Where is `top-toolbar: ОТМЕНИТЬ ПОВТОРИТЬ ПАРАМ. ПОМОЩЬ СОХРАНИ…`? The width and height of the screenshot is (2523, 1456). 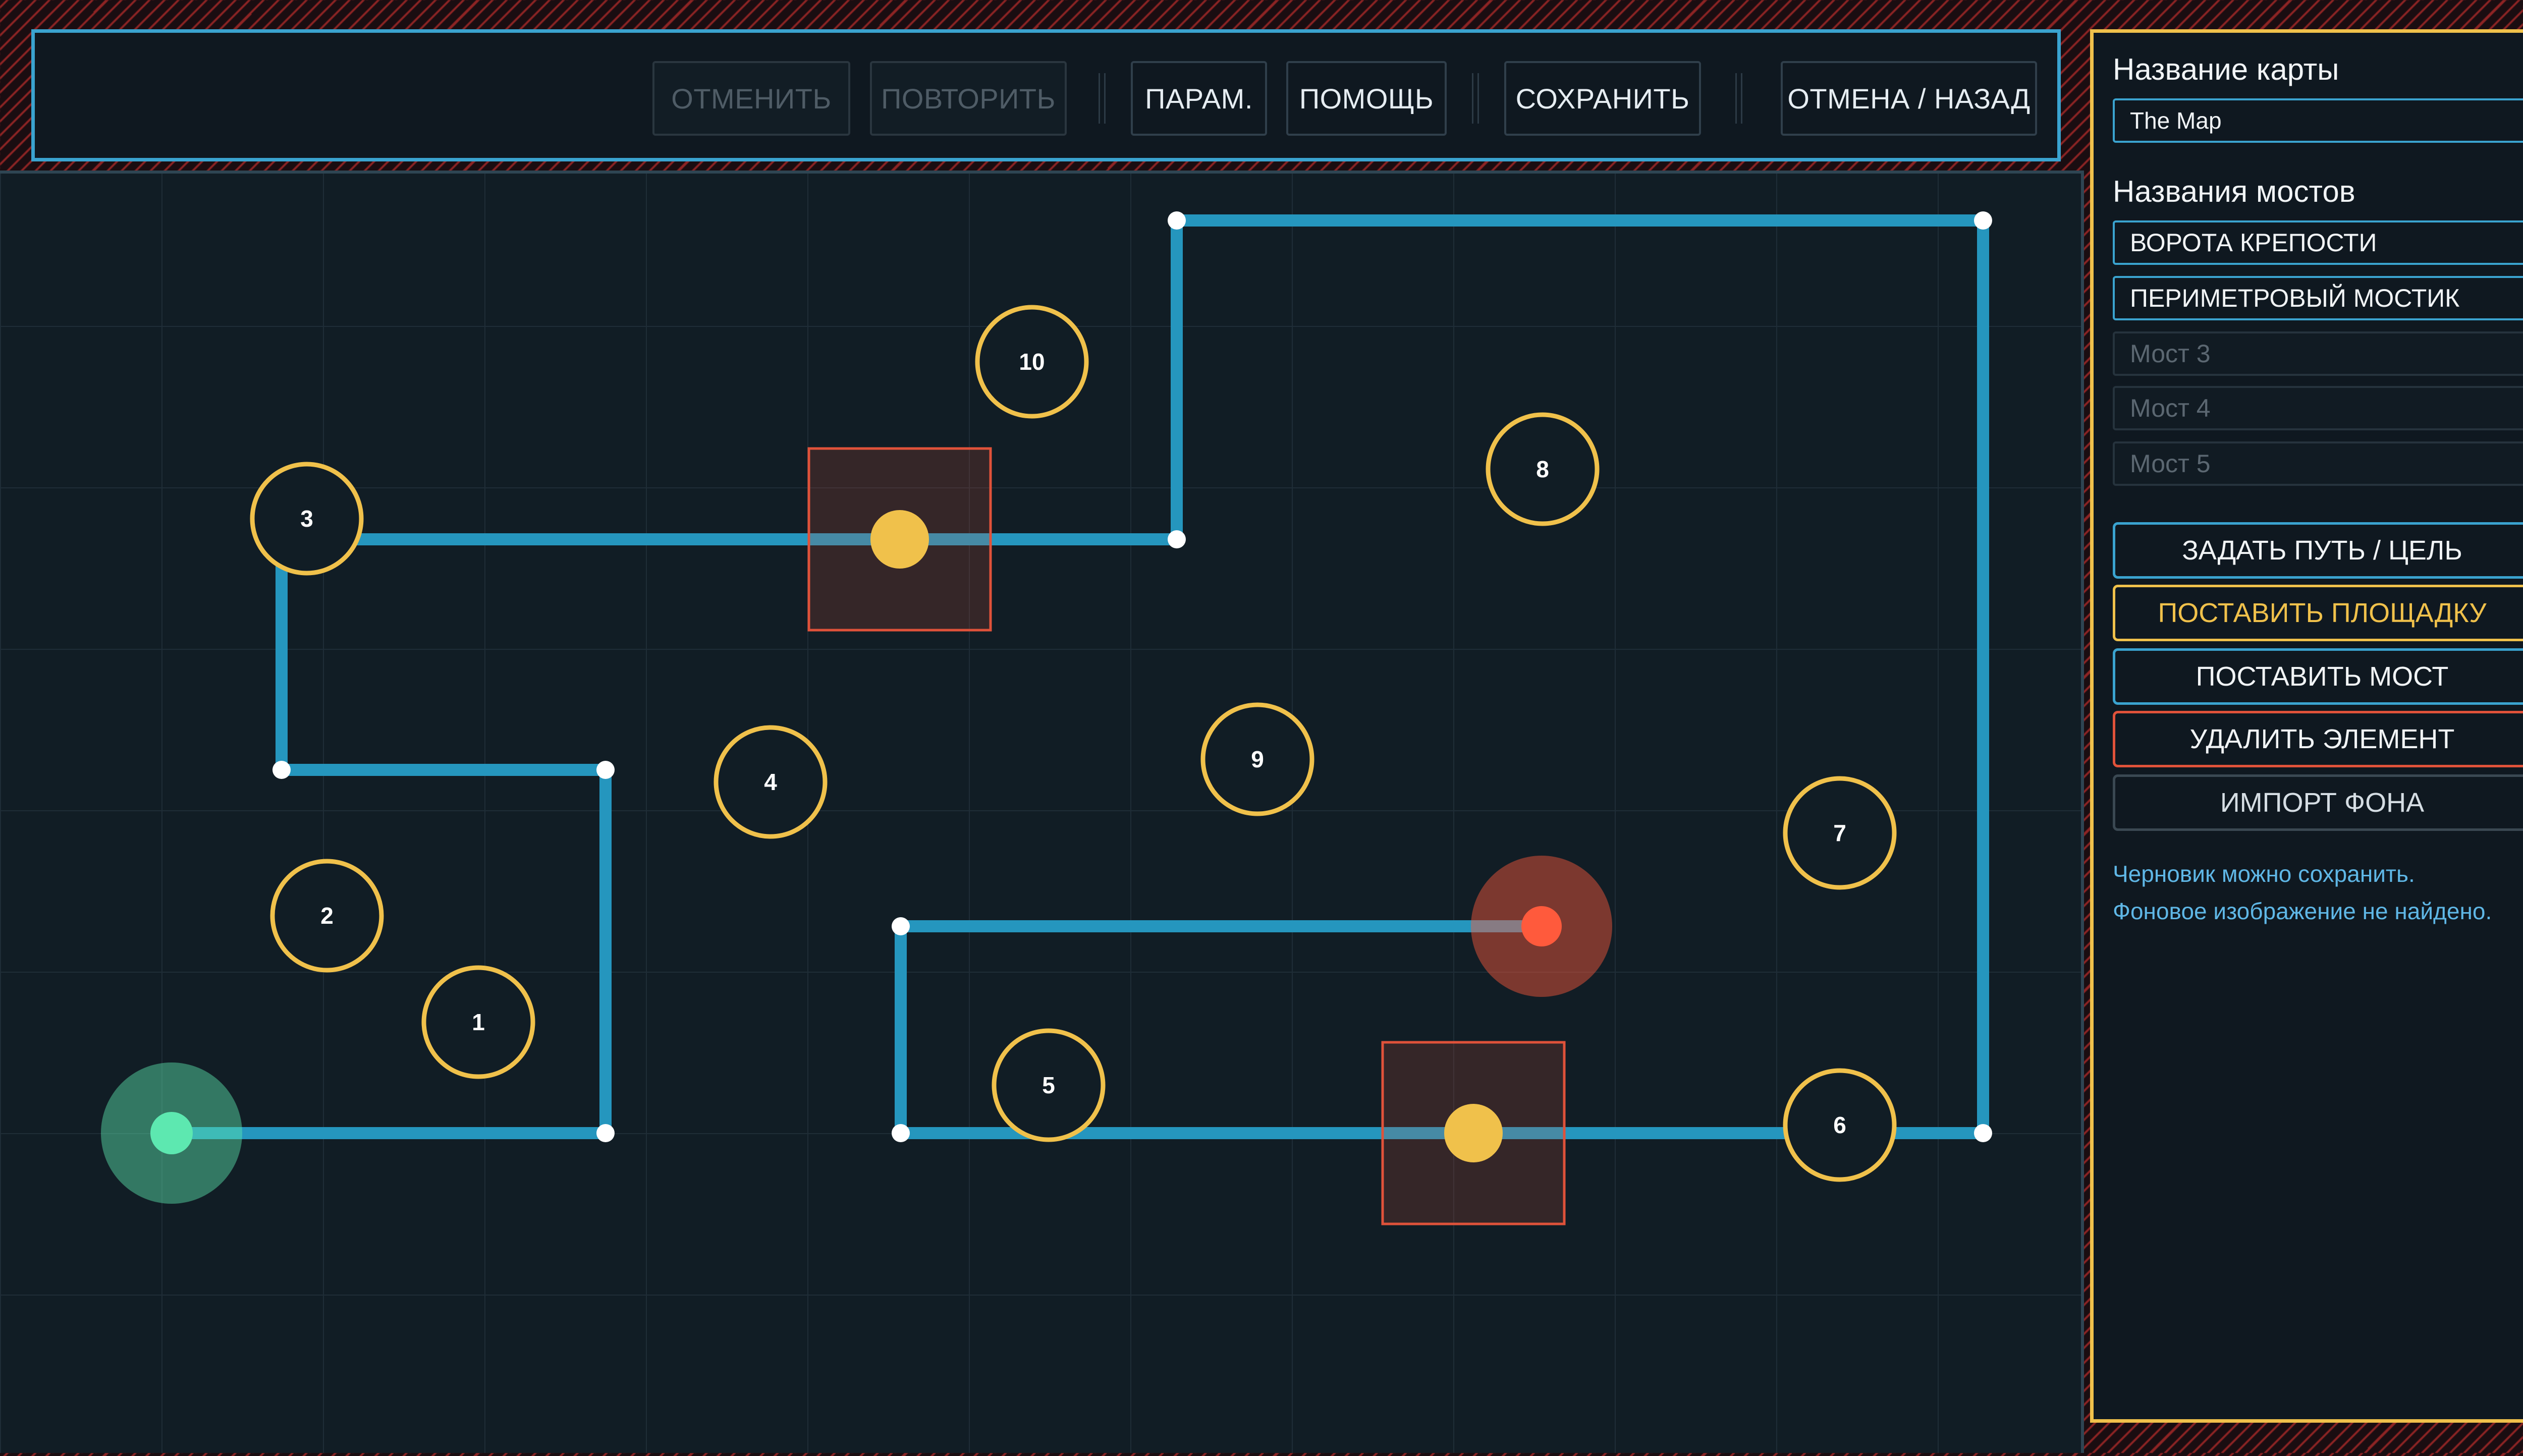
top-toolbar: ОТМЕНИТЬ ПОВТОРИТЬ ПАРАМ. ПОМОЩЬ СОХРАНИ… is located at coordinates (1046, 95).